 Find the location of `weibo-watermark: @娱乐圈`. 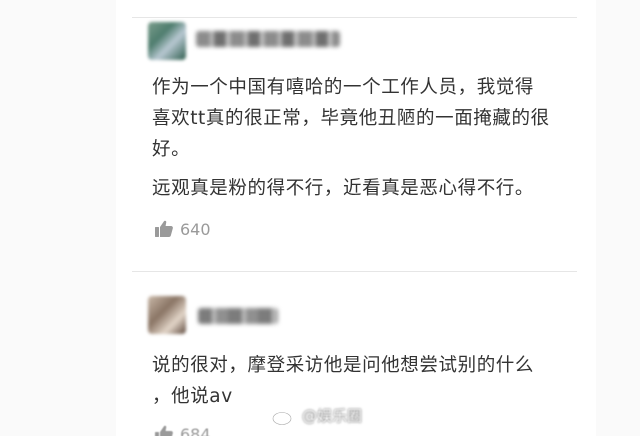

weibo-watermark: @娱乐圈 is located at coordinates (316, 415).